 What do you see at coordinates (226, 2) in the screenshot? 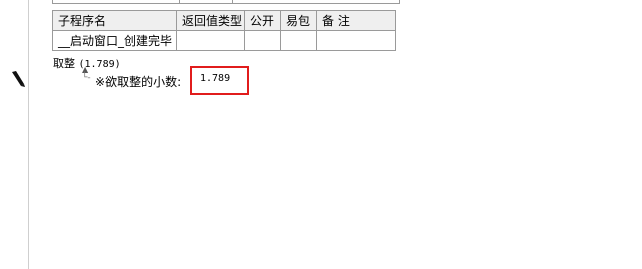
I see `previous-table-remnant` at bounding box center [226, 2].